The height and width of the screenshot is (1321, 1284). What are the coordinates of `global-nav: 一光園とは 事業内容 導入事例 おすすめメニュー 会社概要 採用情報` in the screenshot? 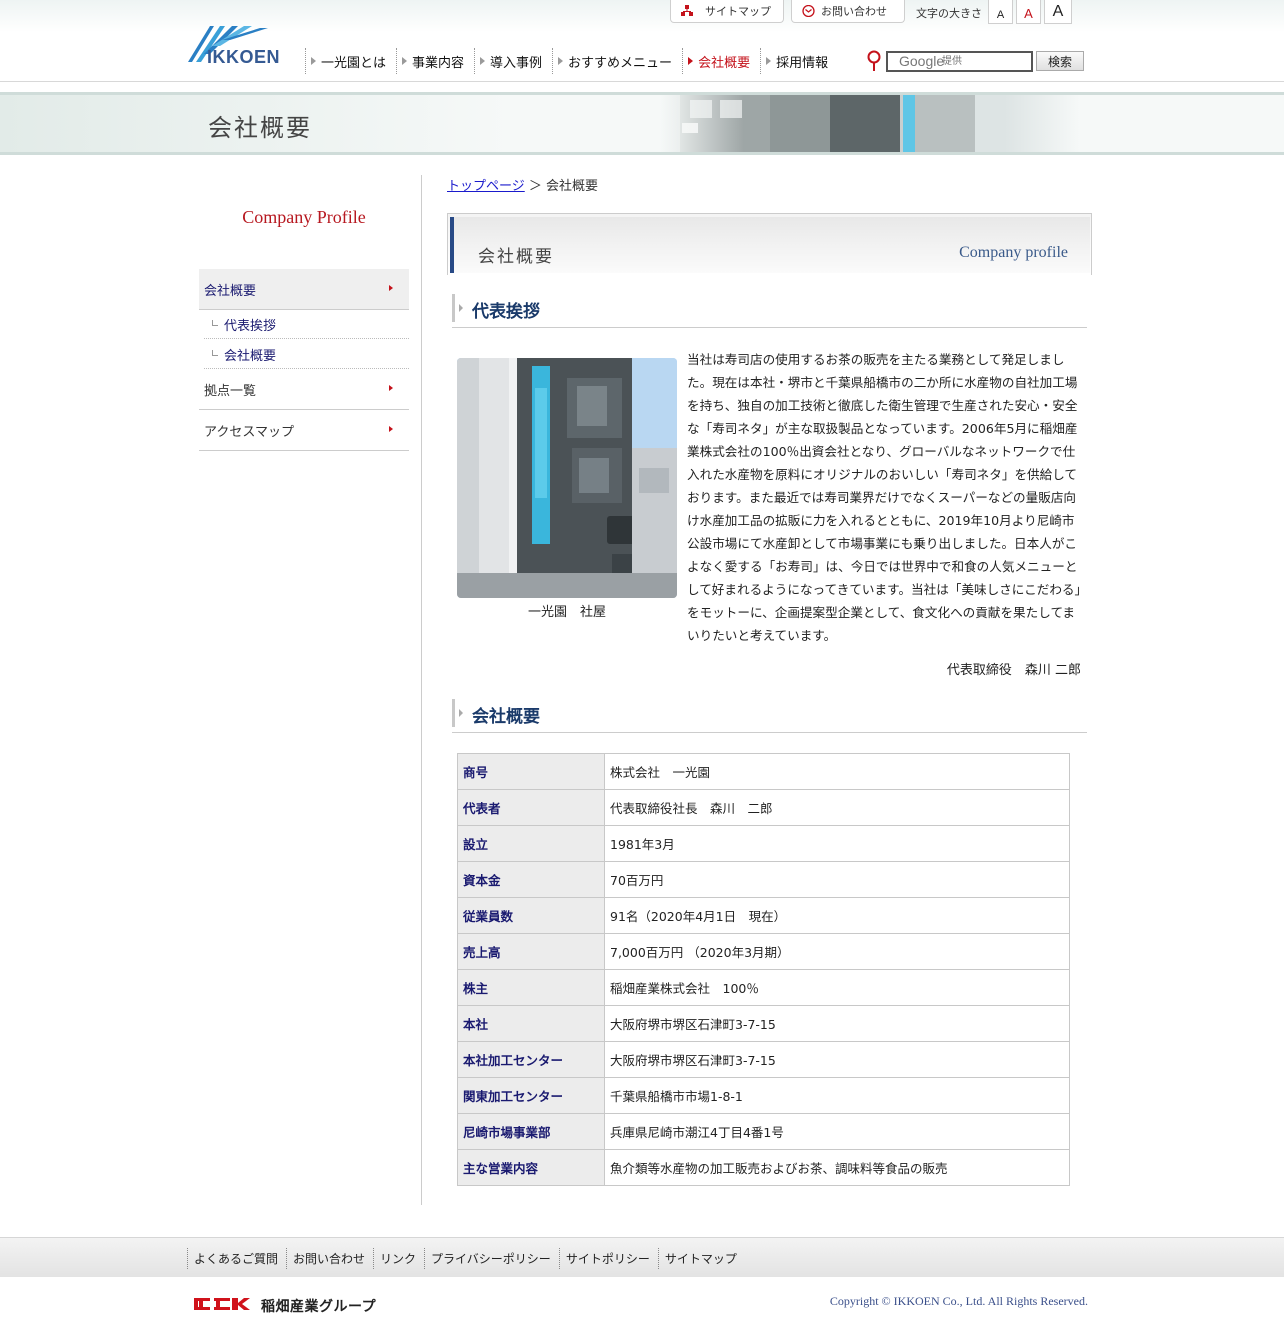 It's located at (571, 61).